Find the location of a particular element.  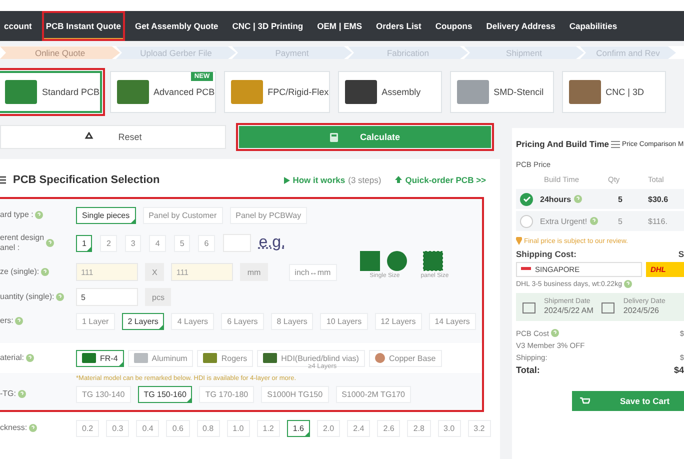

example-link: e.g. is located at coordinates (272, 243).